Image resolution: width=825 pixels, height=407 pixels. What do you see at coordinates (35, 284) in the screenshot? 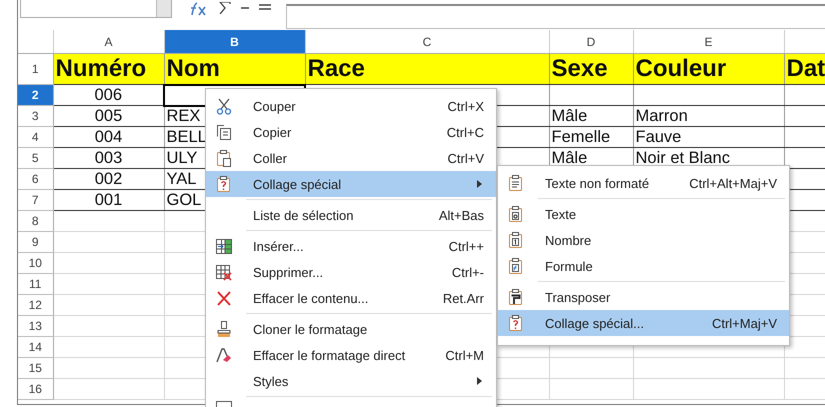
I see `row-header: 11` at bounding box center [35, 284].